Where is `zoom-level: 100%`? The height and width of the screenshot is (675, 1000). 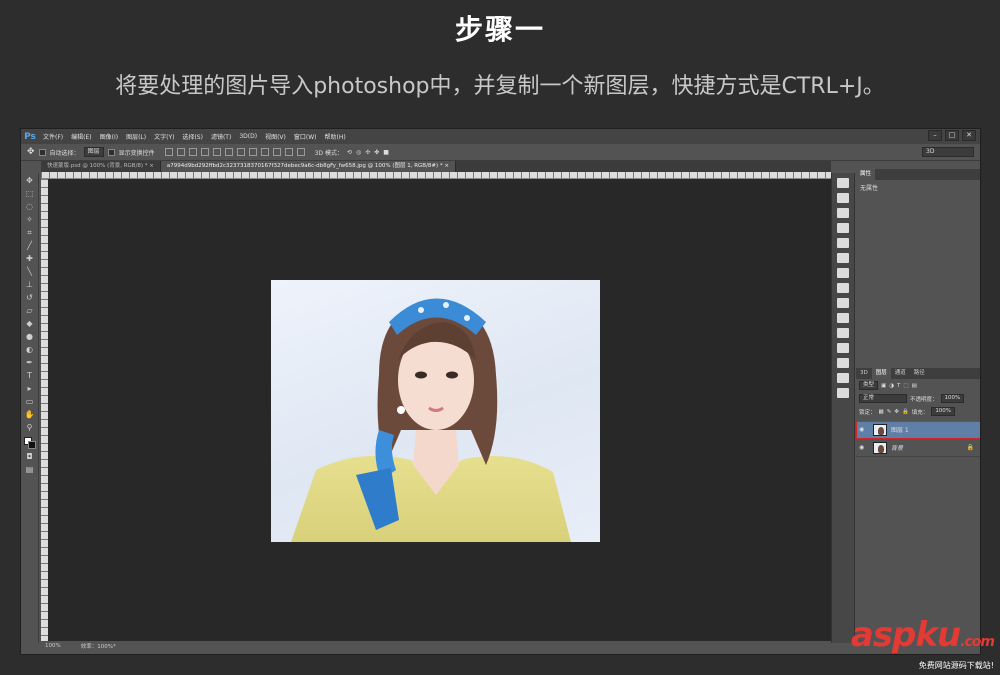
zoom-level: 100% is located at coordinates (53, 646).